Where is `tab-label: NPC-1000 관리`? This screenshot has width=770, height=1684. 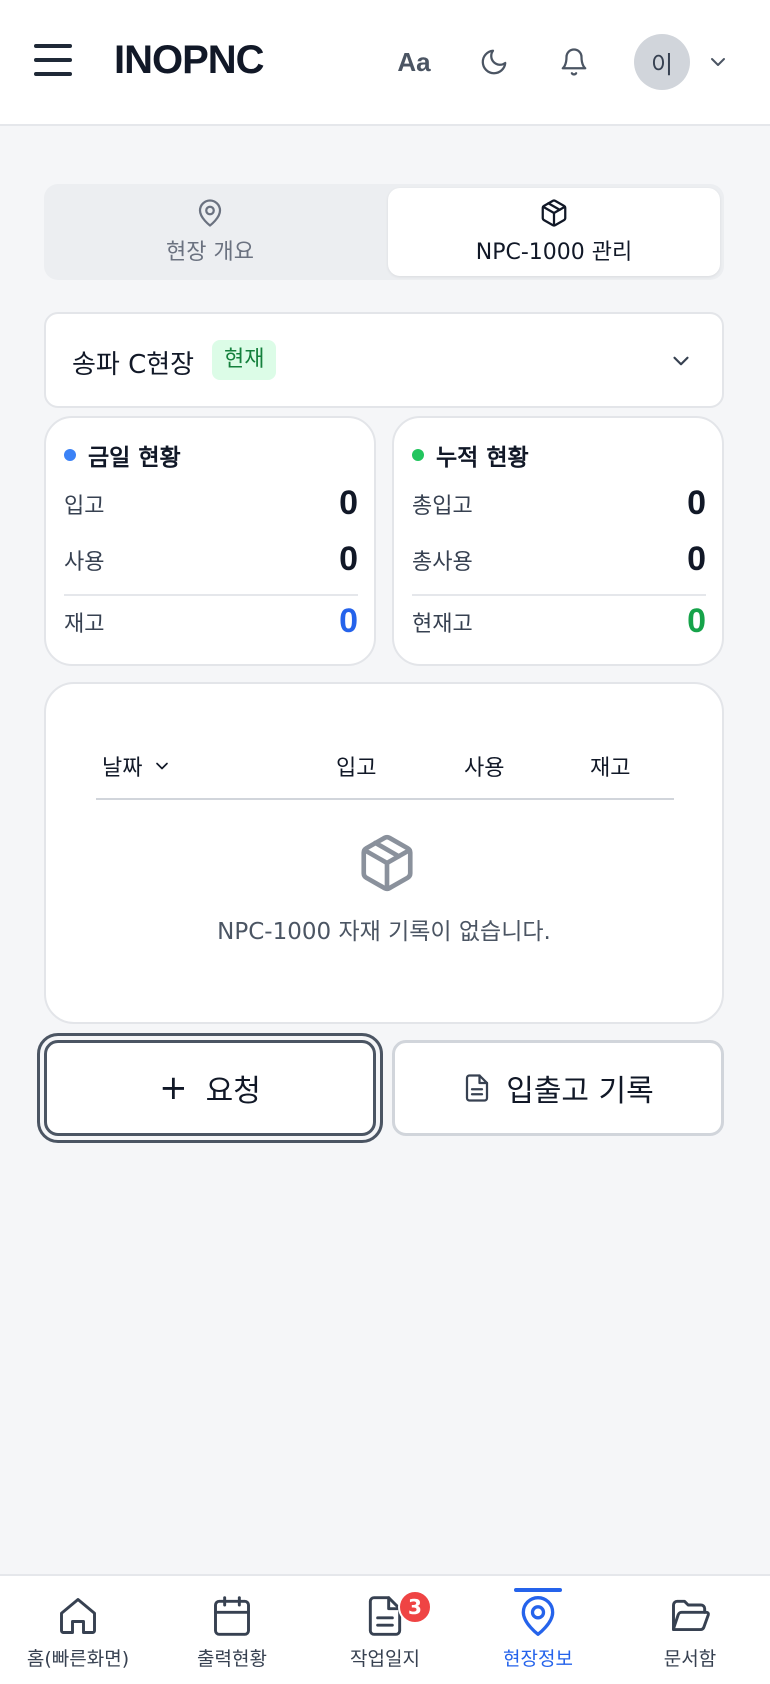 tab-label: NPC-1000 관리 is located at coordinates (554, 252).